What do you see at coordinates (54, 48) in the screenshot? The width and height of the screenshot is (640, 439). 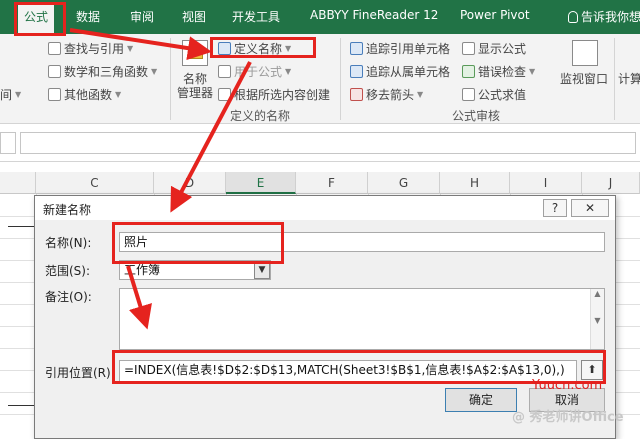 I see `lookup-icon` at bounding box center [54, 48].